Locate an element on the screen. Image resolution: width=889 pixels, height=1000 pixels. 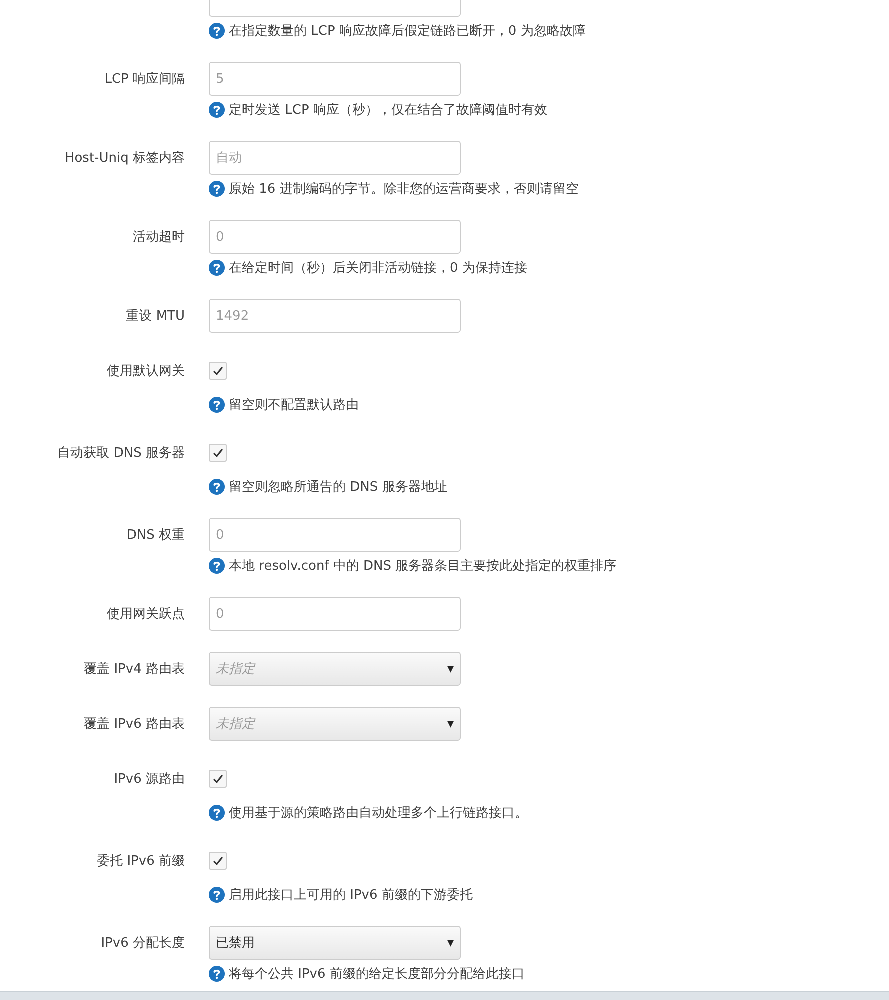
help-text: 在给定时间（秒）后关闭非活动链接，0 为保持连接 is located at coordinates (378, 268).